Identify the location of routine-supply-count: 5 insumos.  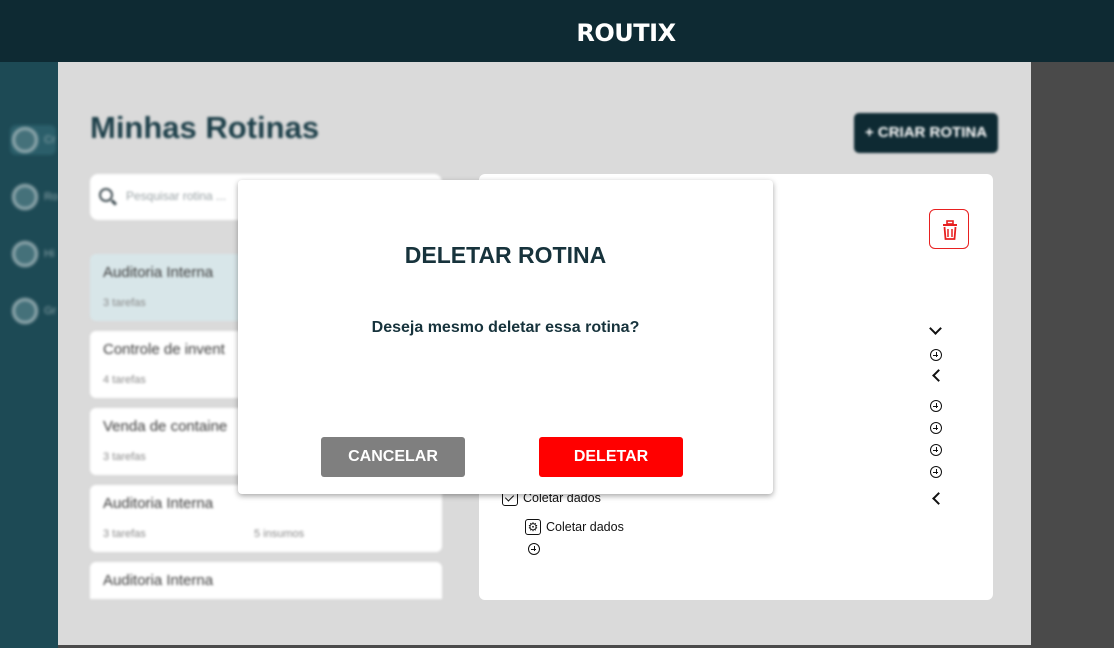
(279, 534).